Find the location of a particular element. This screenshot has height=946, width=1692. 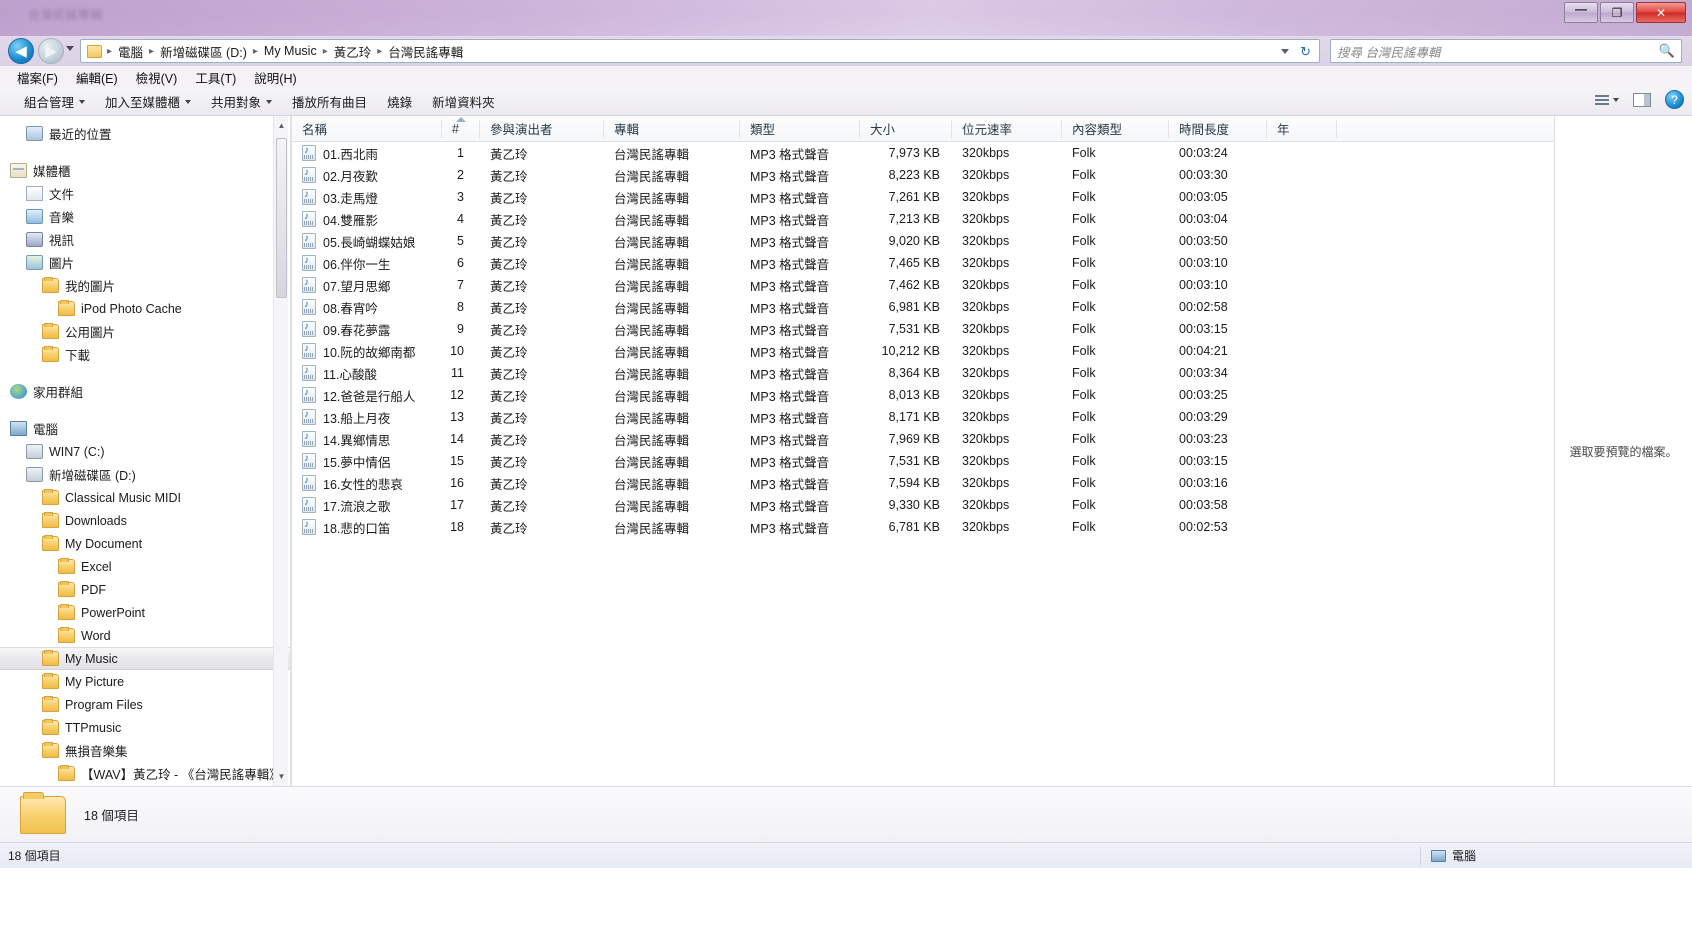

sidebar-item-23: Word is located at coordinates (145, 635).